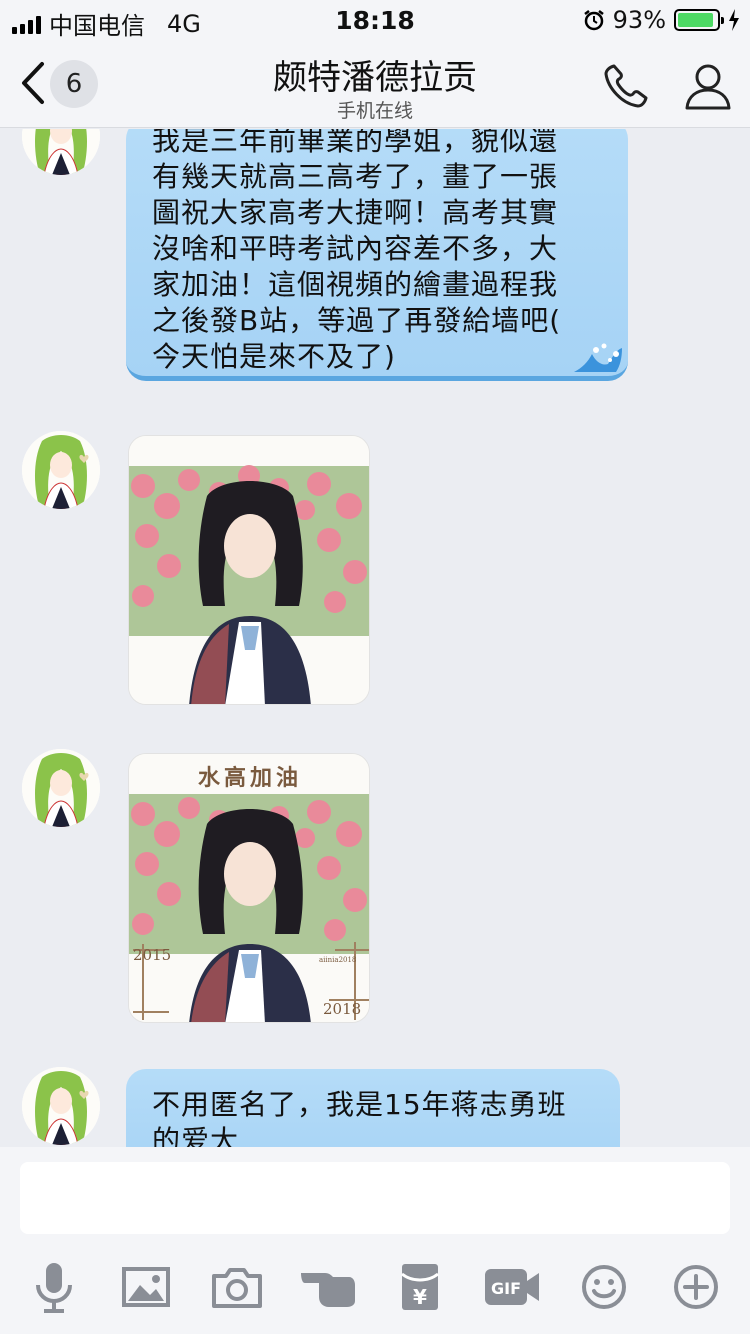 The height and width of the screenshot is (1334, 750). What do you see at coordinates (375, 20) in the screenshot?
I see `status-bar: 中国电信 4G 18:18 93%` at bounding box center [375, 20].